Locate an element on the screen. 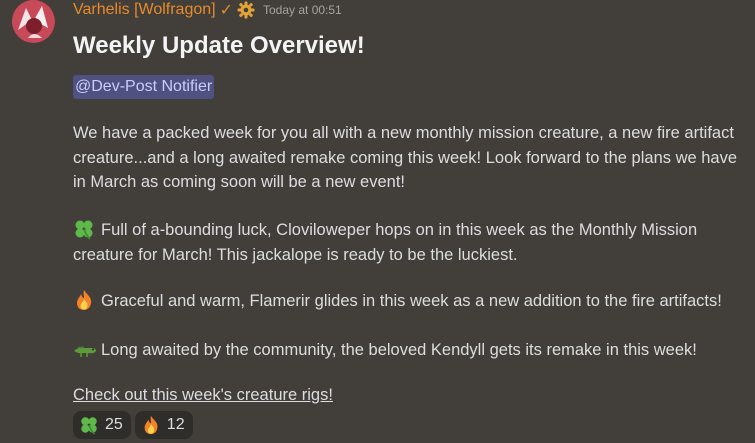  message-title: Weekly Update Overview! is located at coordinates (219, 45).